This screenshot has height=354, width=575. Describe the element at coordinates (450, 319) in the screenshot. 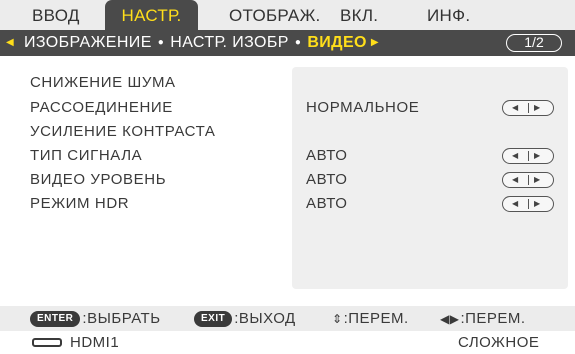

I see `leftright-arrows-icon: ◀▶` at that location.